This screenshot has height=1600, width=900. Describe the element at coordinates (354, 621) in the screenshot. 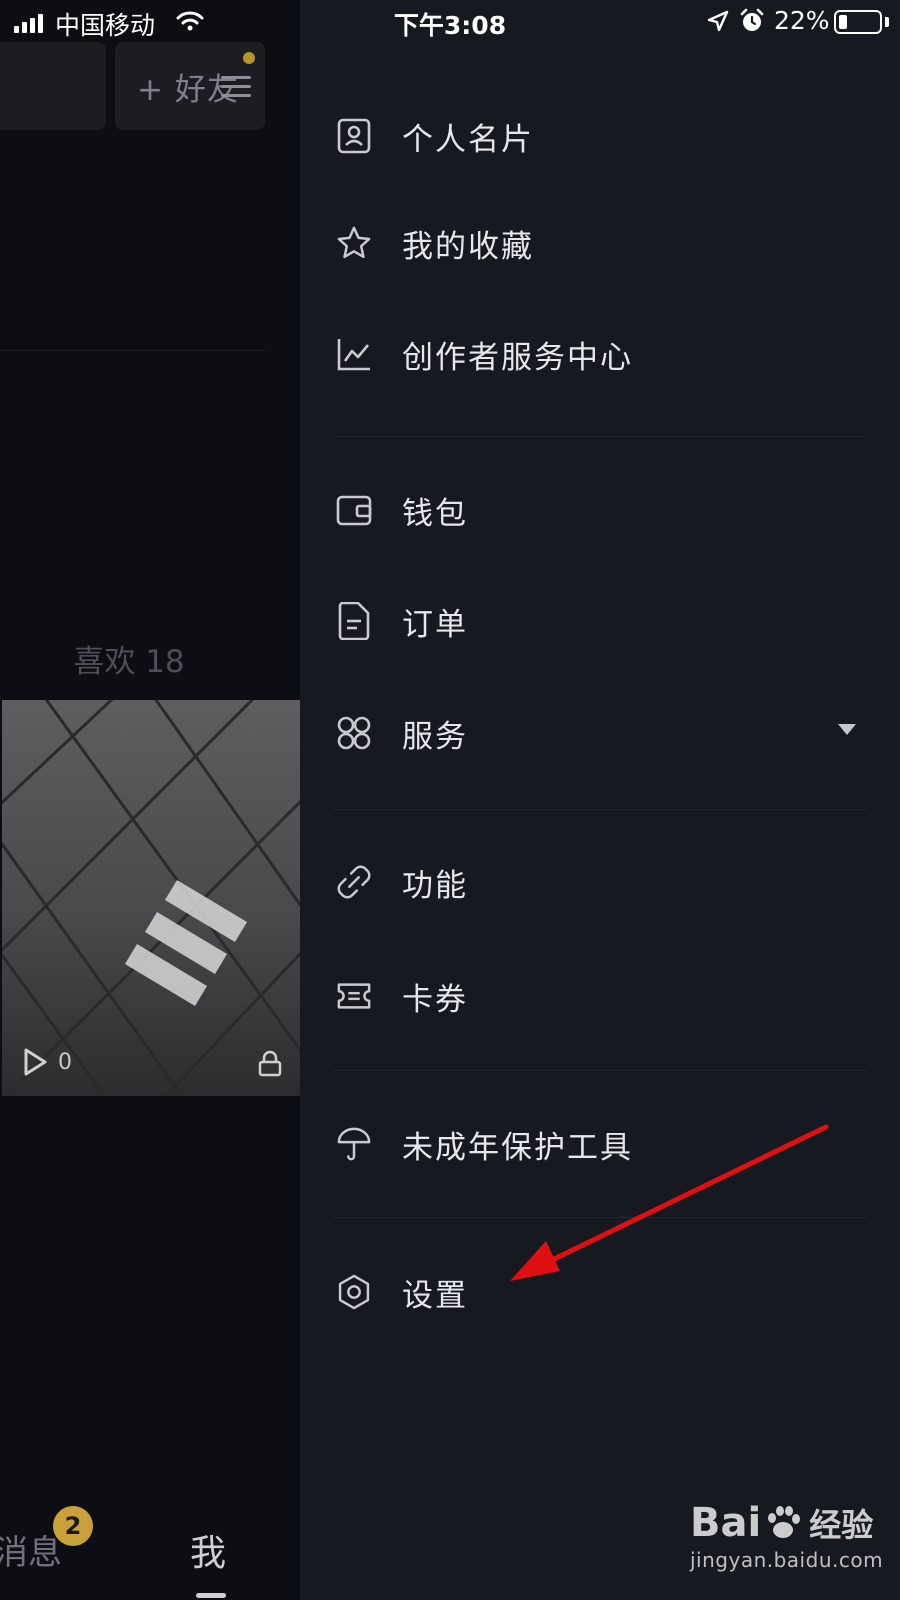

I see `document-icon` at that location.